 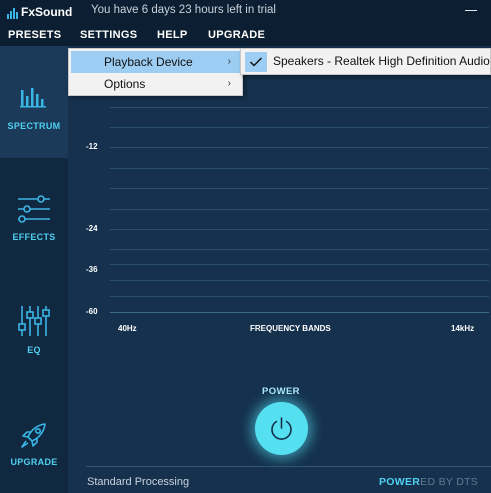 I want to click on settings-dropdown: Playback Device › Options ›, so click(x=155, y=72).